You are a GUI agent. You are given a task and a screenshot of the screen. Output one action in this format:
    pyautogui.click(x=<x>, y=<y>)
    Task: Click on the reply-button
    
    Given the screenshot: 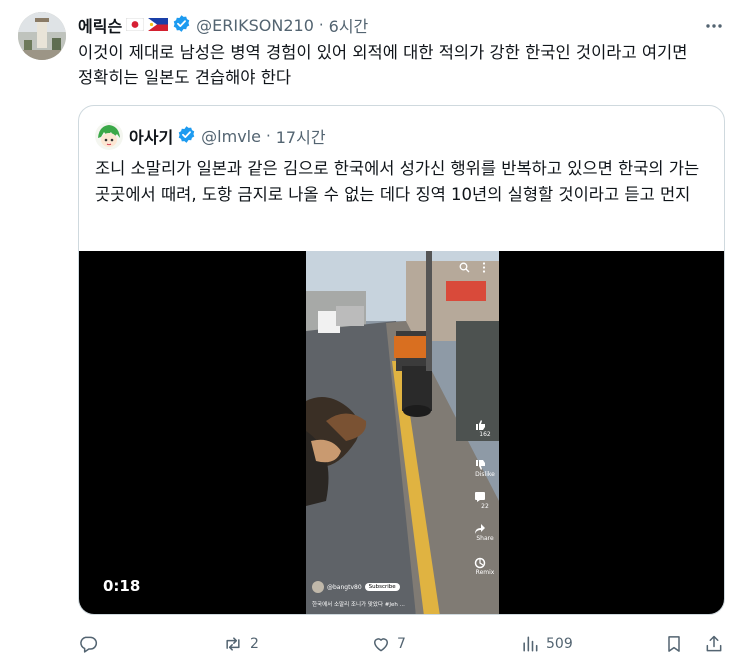 What is the action you would take?
    pyautogui.click(x=91, y=644)
    